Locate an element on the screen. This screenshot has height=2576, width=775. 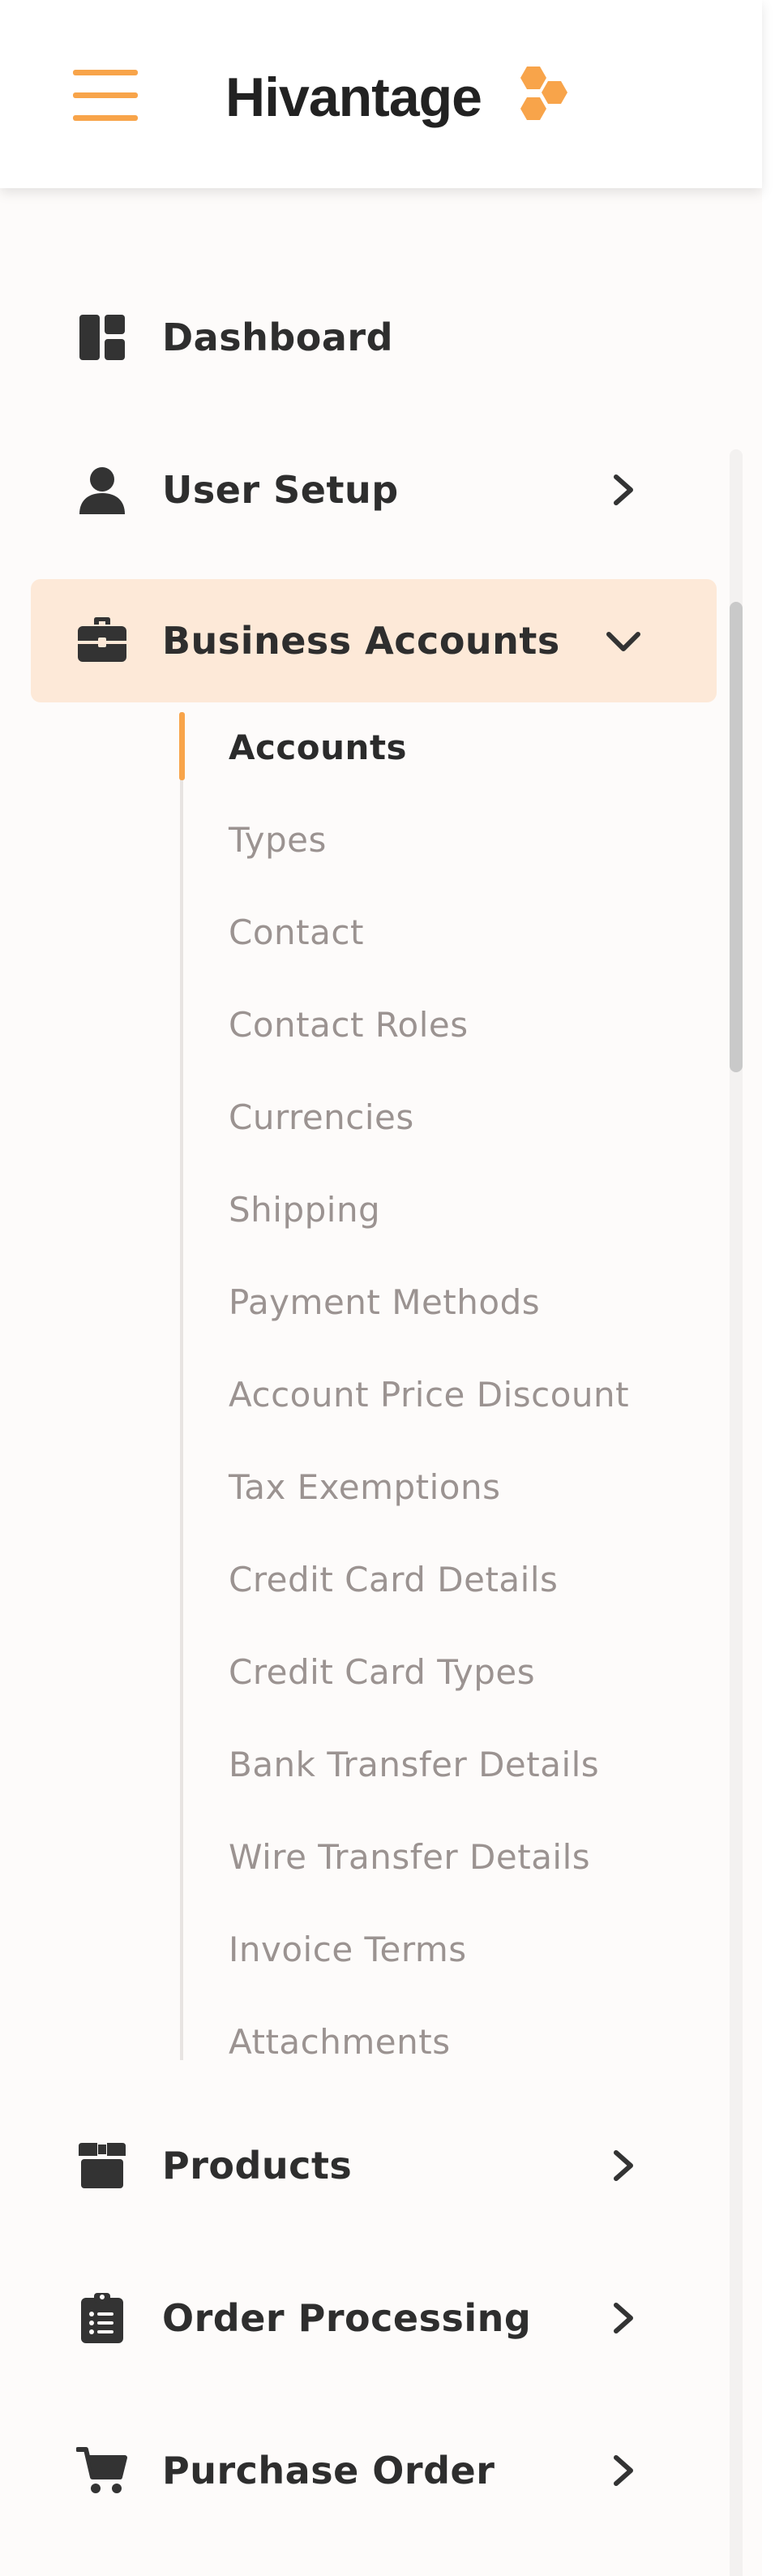
submenu-item-credit-card-types: Credit Card Types is located at coordinates (382, 1672).